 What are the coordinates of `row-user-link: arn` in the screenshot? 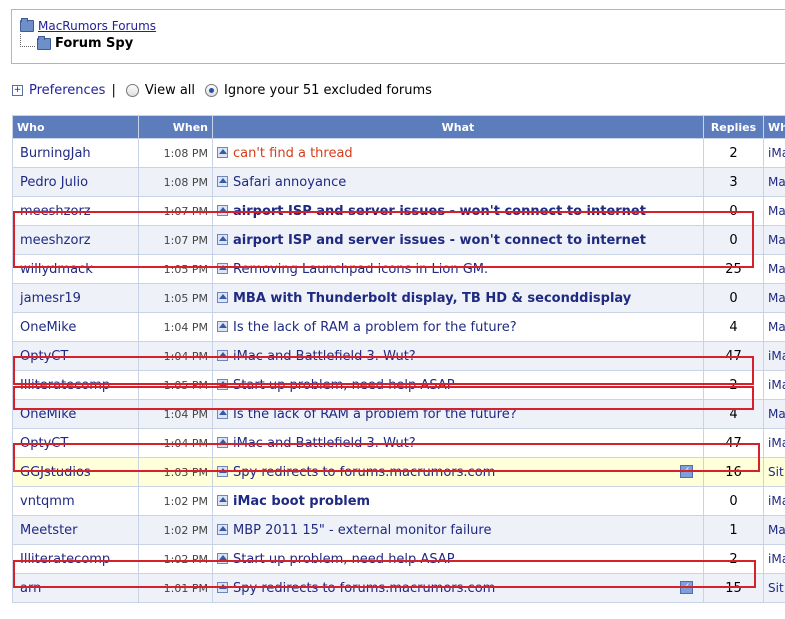 It's located at (75, 588).